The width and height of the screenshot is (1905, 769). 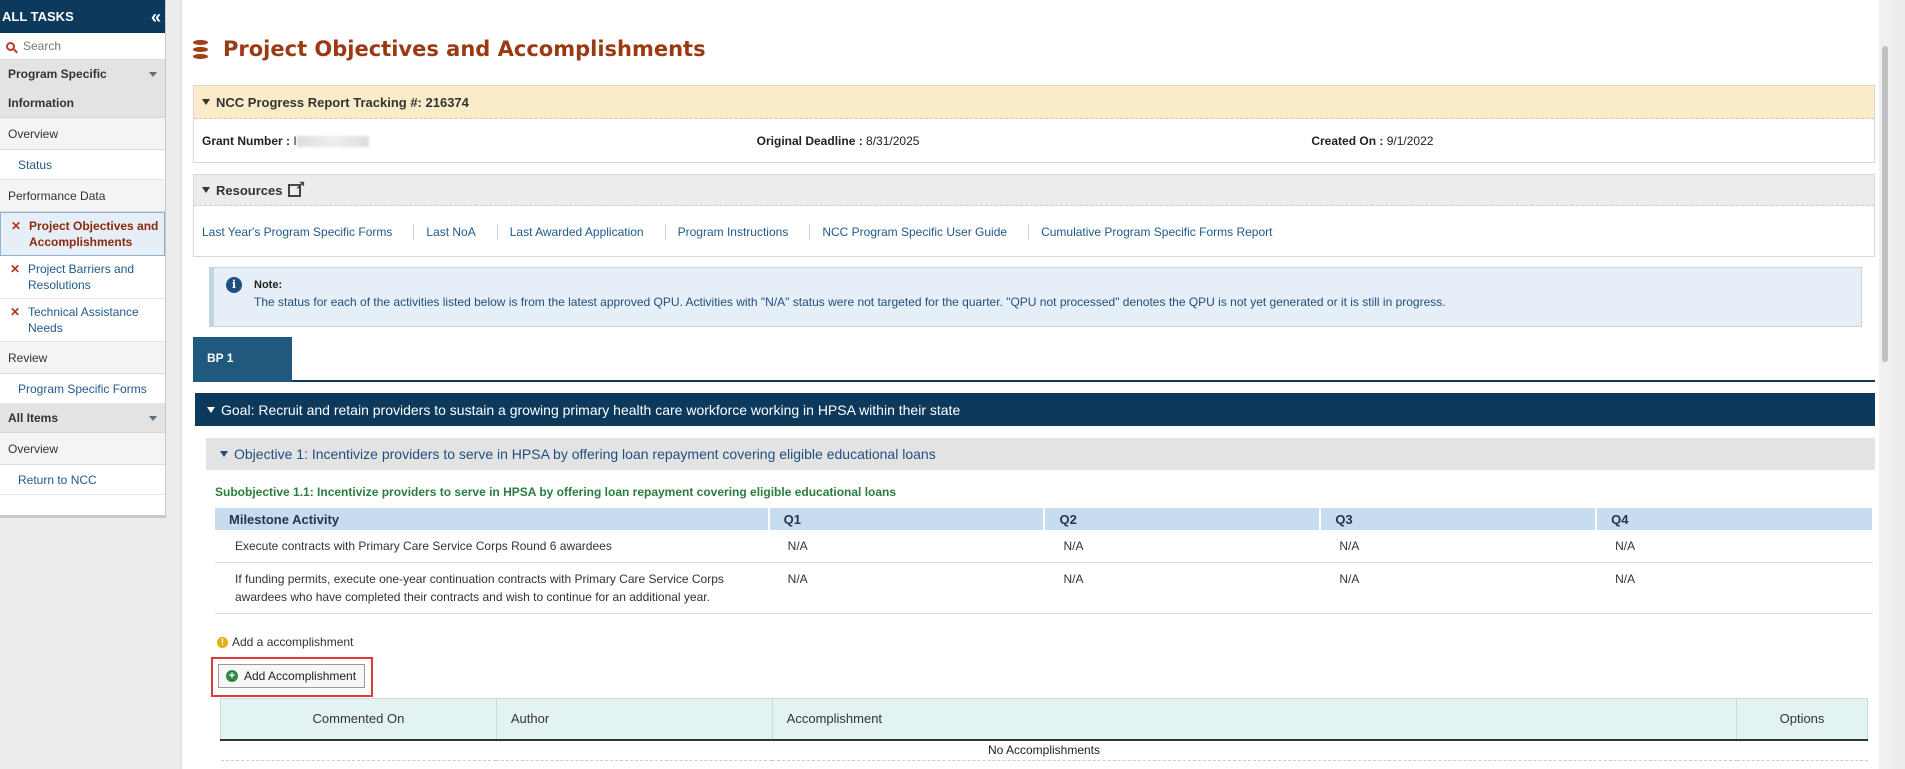 I want to click on tracking-title: NCC Progress Report Tracking #: 216374, so click(x=342, y=102).